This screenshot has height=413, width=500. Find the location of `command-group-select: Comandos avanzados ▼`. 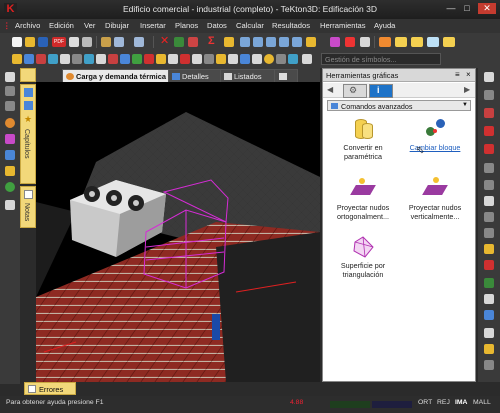

command-group-select: Comandos avanzados ▼ is located at coordinates (399, 105).